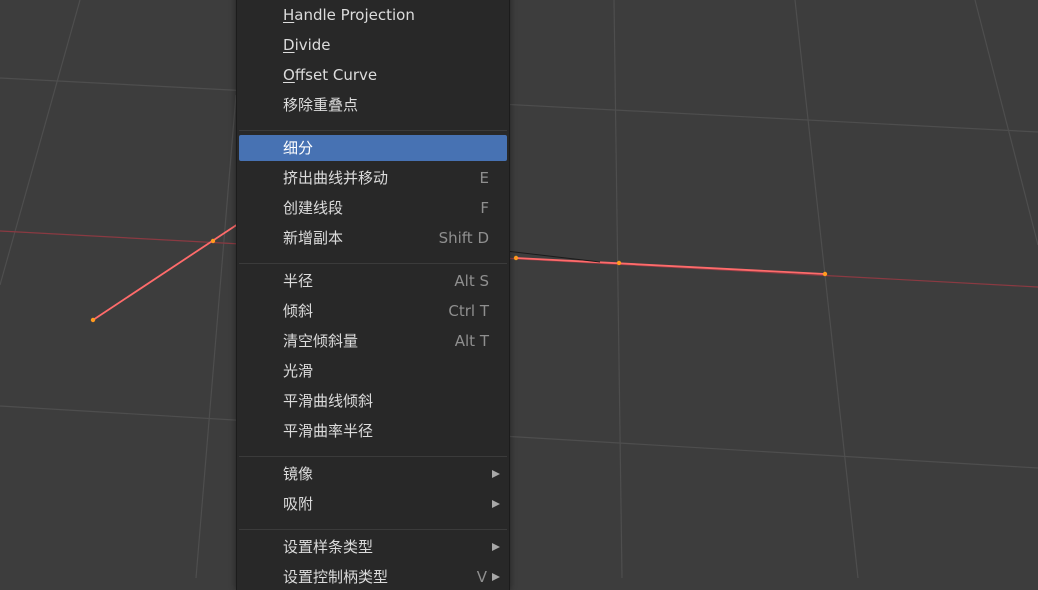 The width and height of the screenshot is (1038, 590). Describe the element at coordinates (373, 208) in the screenshot. I see `menu-item: 创建线段 F` at that location.